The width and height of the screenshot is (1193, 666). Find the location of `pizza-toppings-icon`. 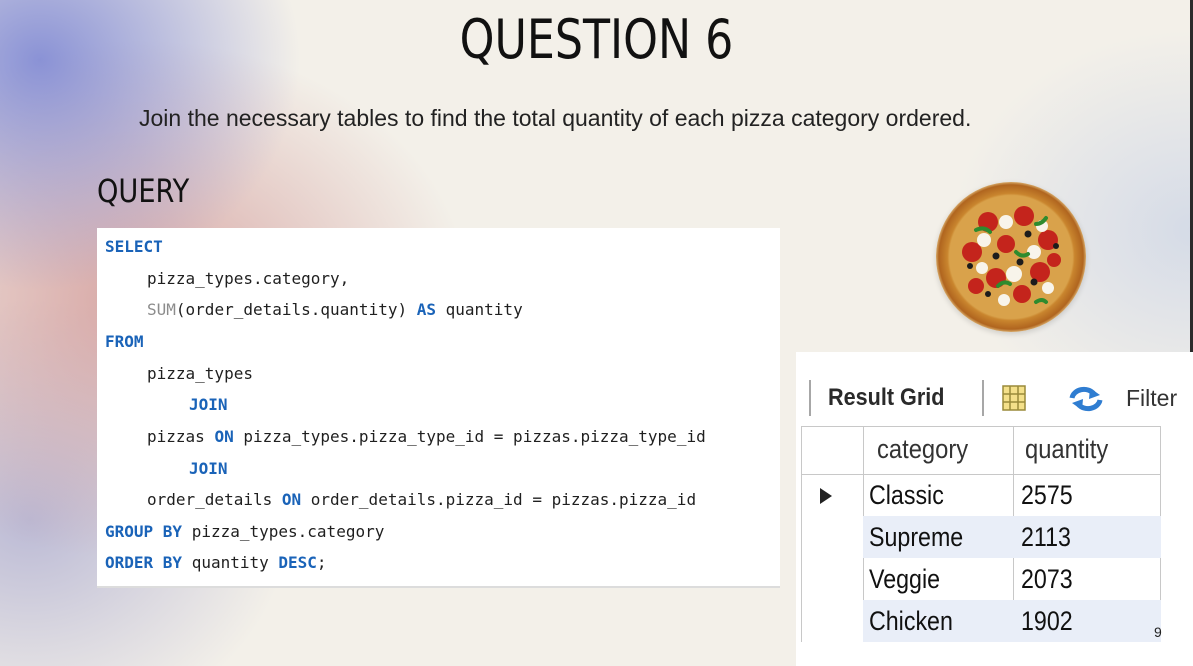

pizza-toppings-icon is located at coordinates (1011, 256).